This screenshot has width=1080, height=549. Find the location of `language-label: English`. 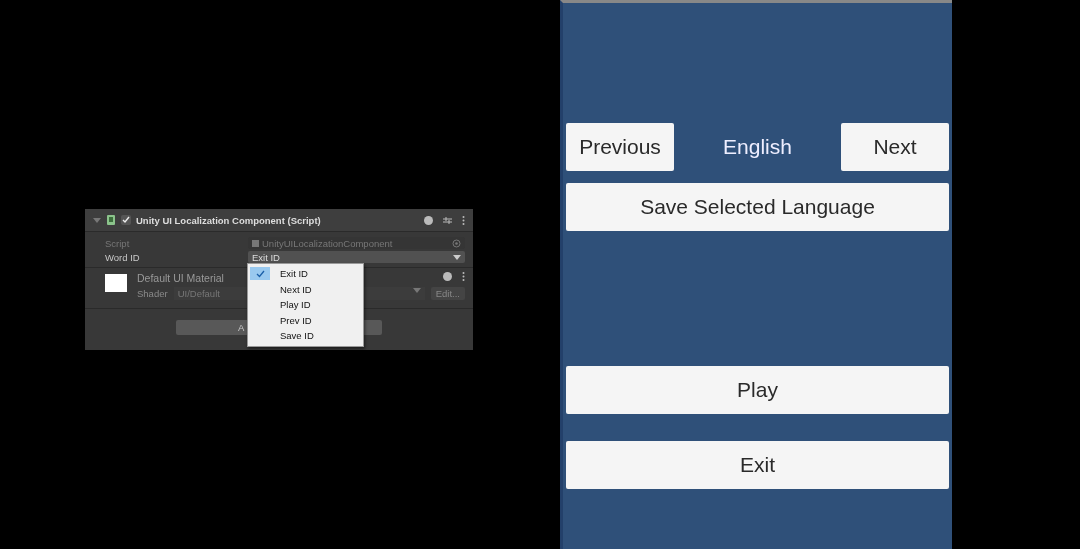

language-label: English is located at coordinates (757, 147).